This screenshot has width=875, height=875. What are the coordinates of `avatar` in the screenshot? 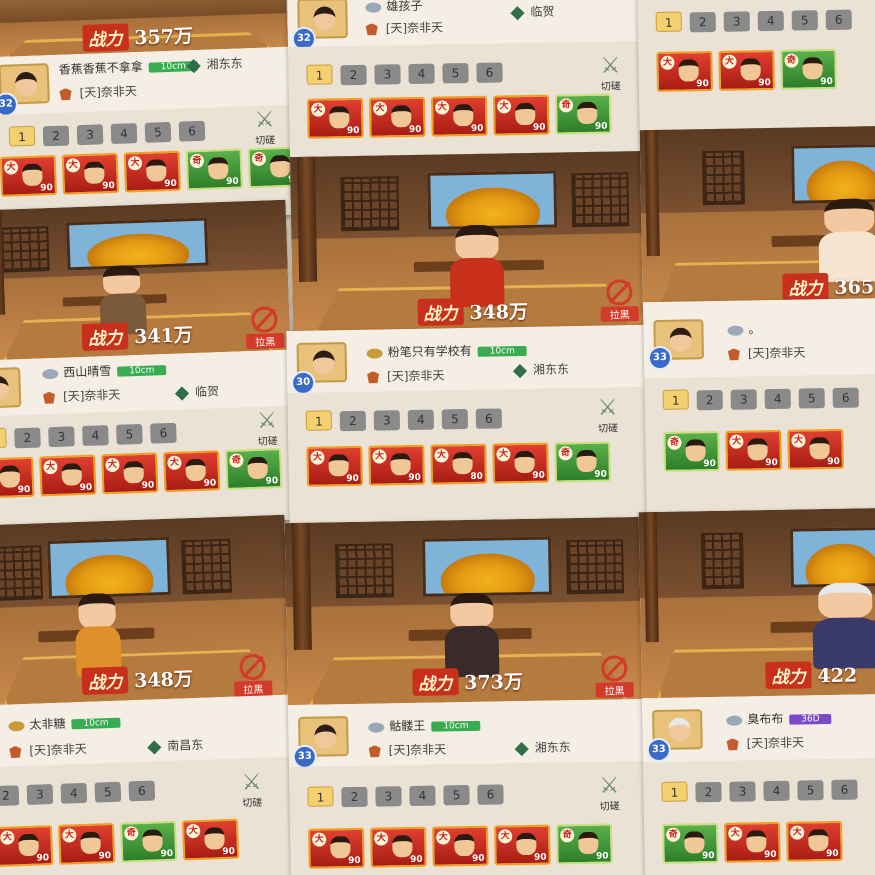 It's located at (11, 388).